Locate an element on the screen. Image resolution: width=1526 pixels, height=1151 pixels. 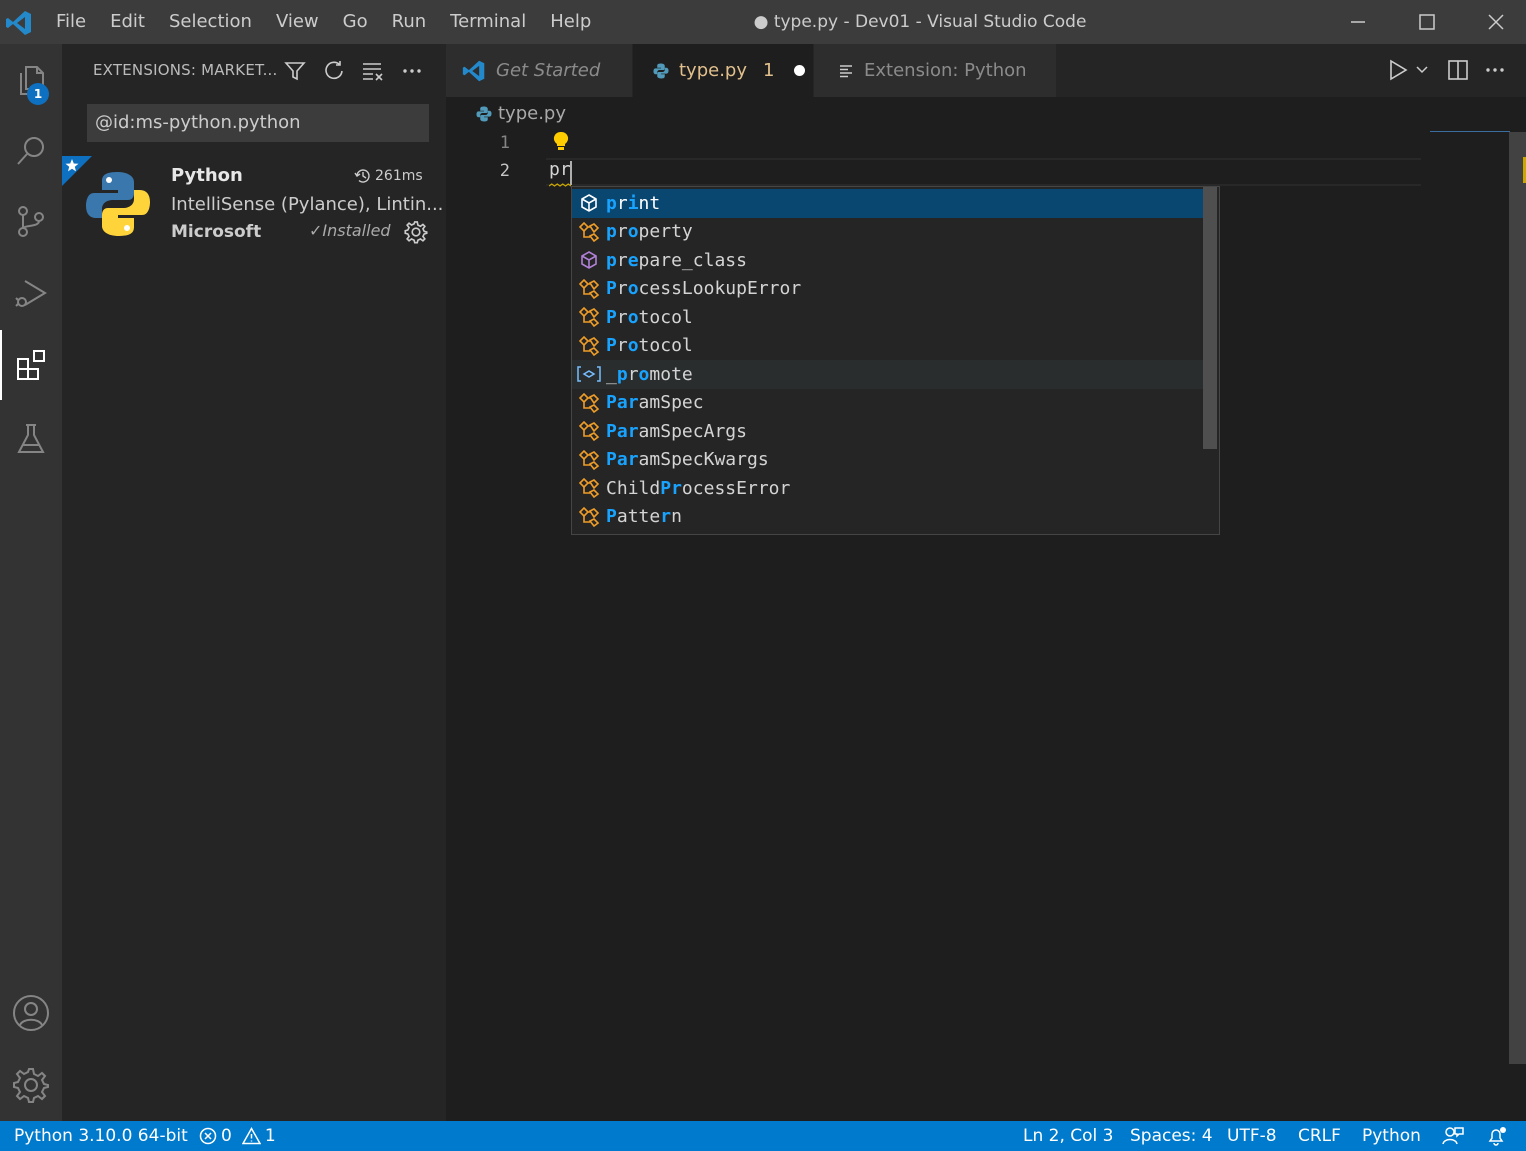
feedback-icon is located at coordinates (1453, 1136).